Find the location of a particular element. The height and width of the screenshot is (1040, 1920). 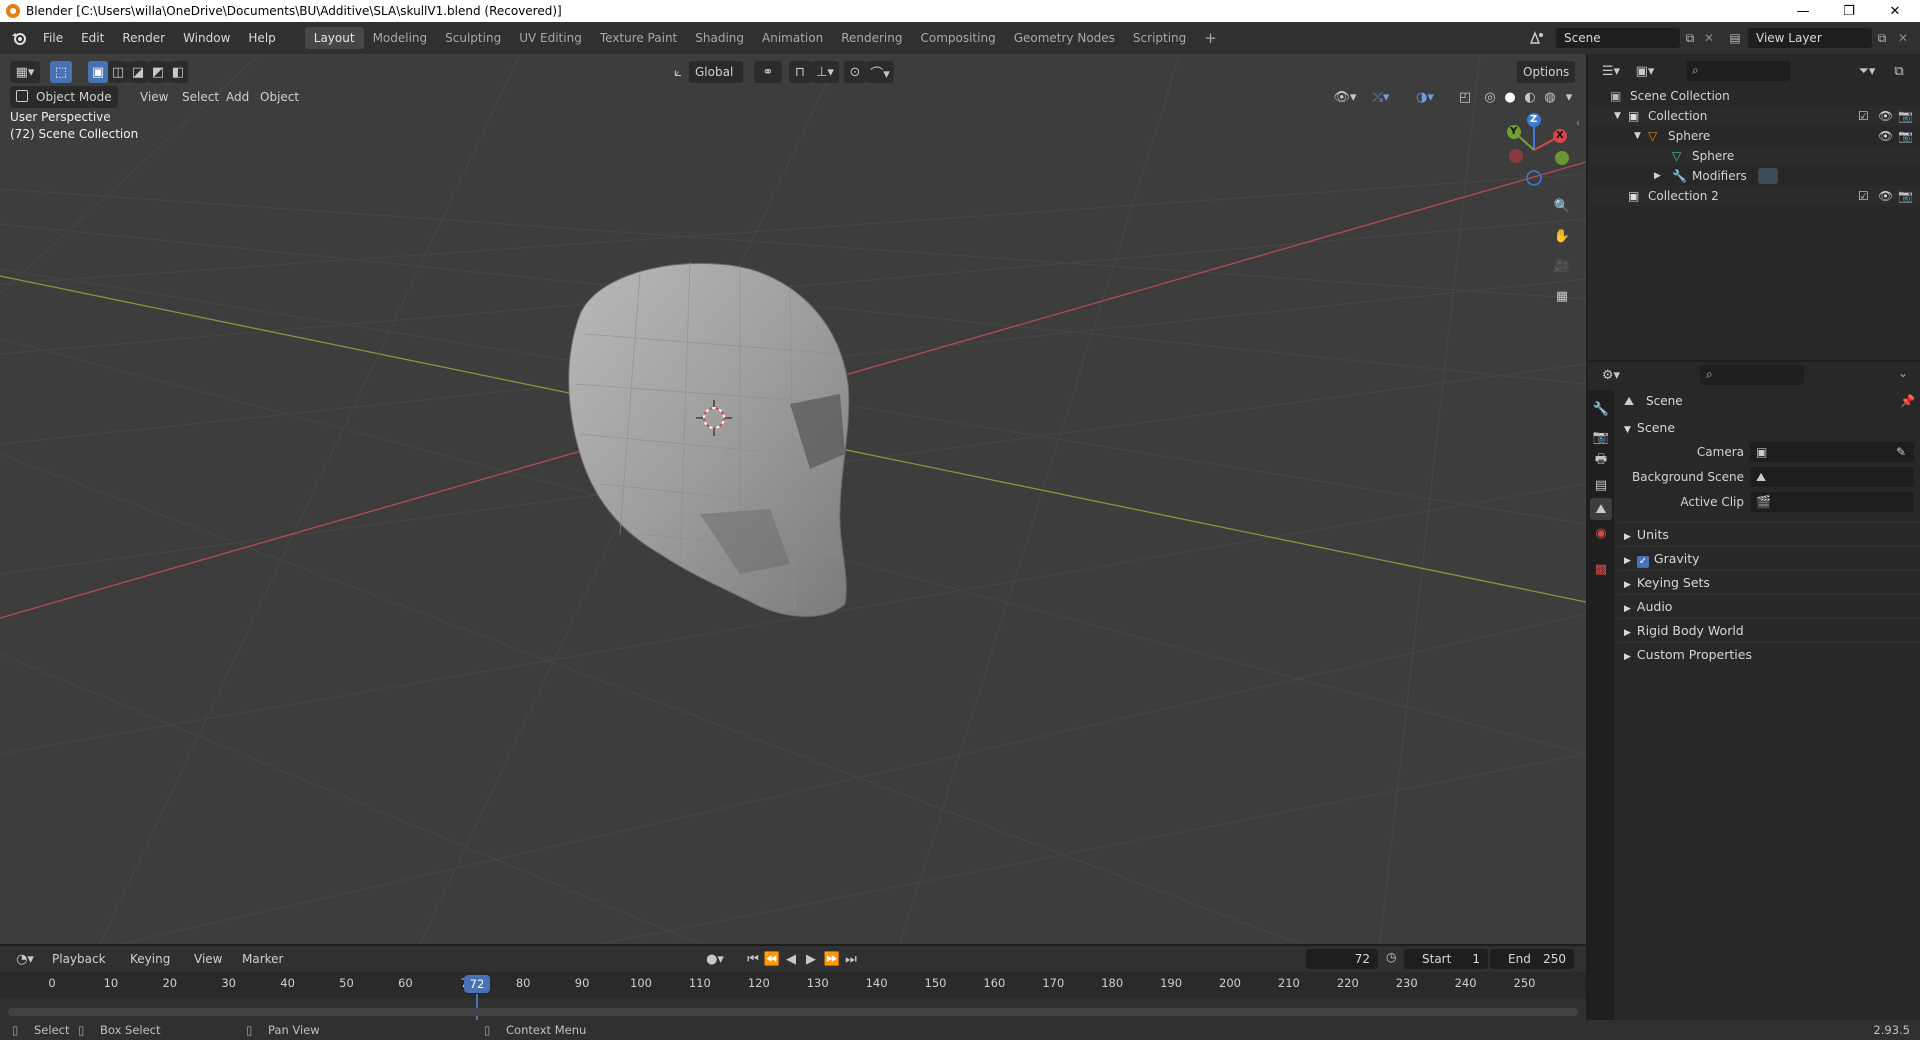

display-mode-icon: ▣▾ is located at coordinates (1645, 71).